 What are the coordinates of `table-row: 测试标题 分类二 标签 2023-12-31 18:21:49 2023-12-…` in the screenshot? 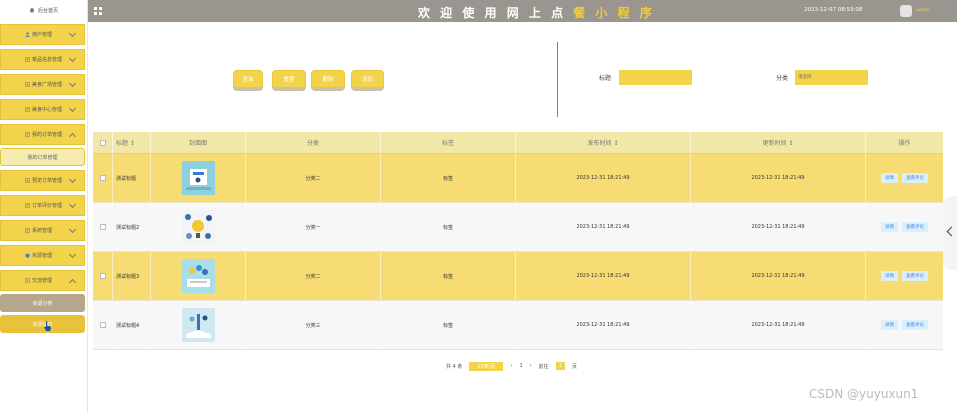 It's located at (518, 178).